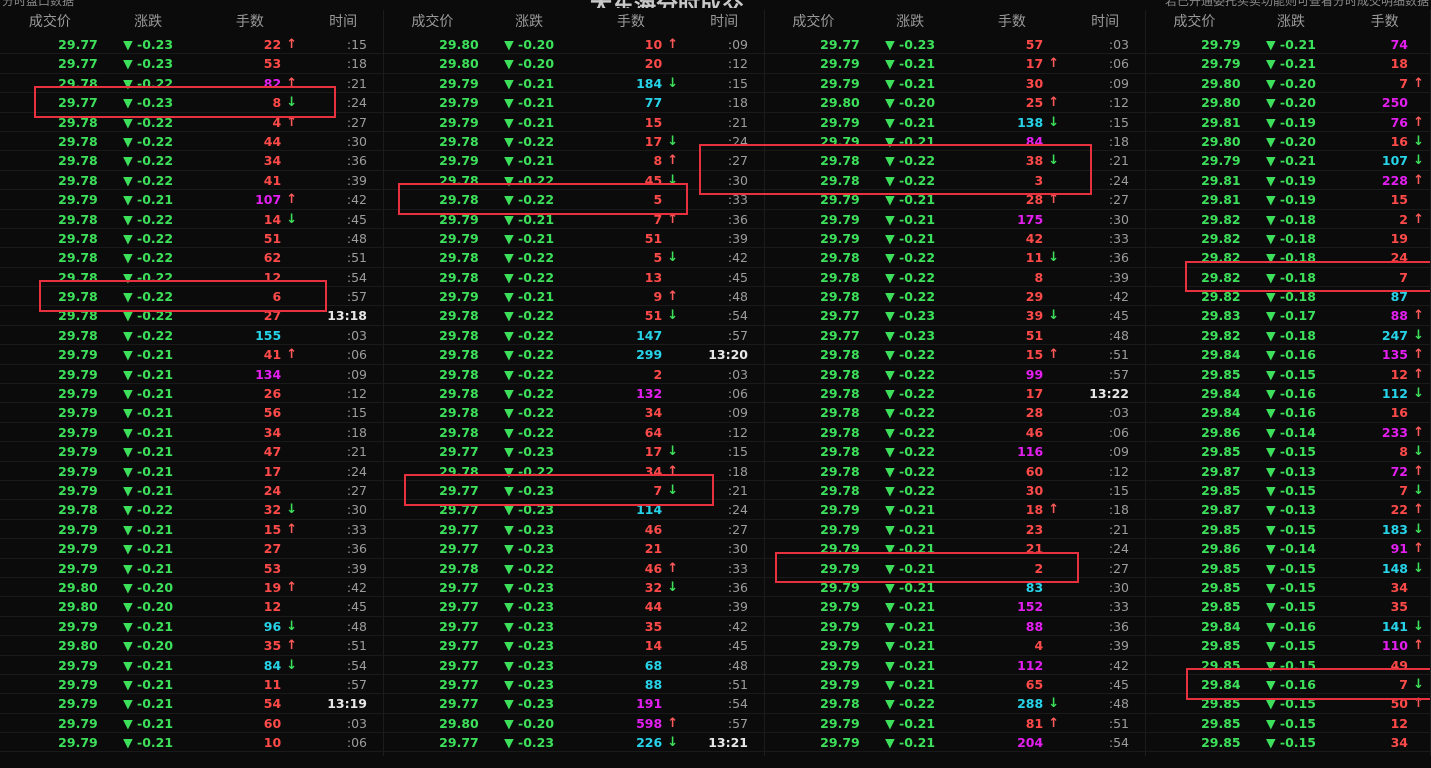  I want to click on trade-volume-value: 2, so click(658, 374).